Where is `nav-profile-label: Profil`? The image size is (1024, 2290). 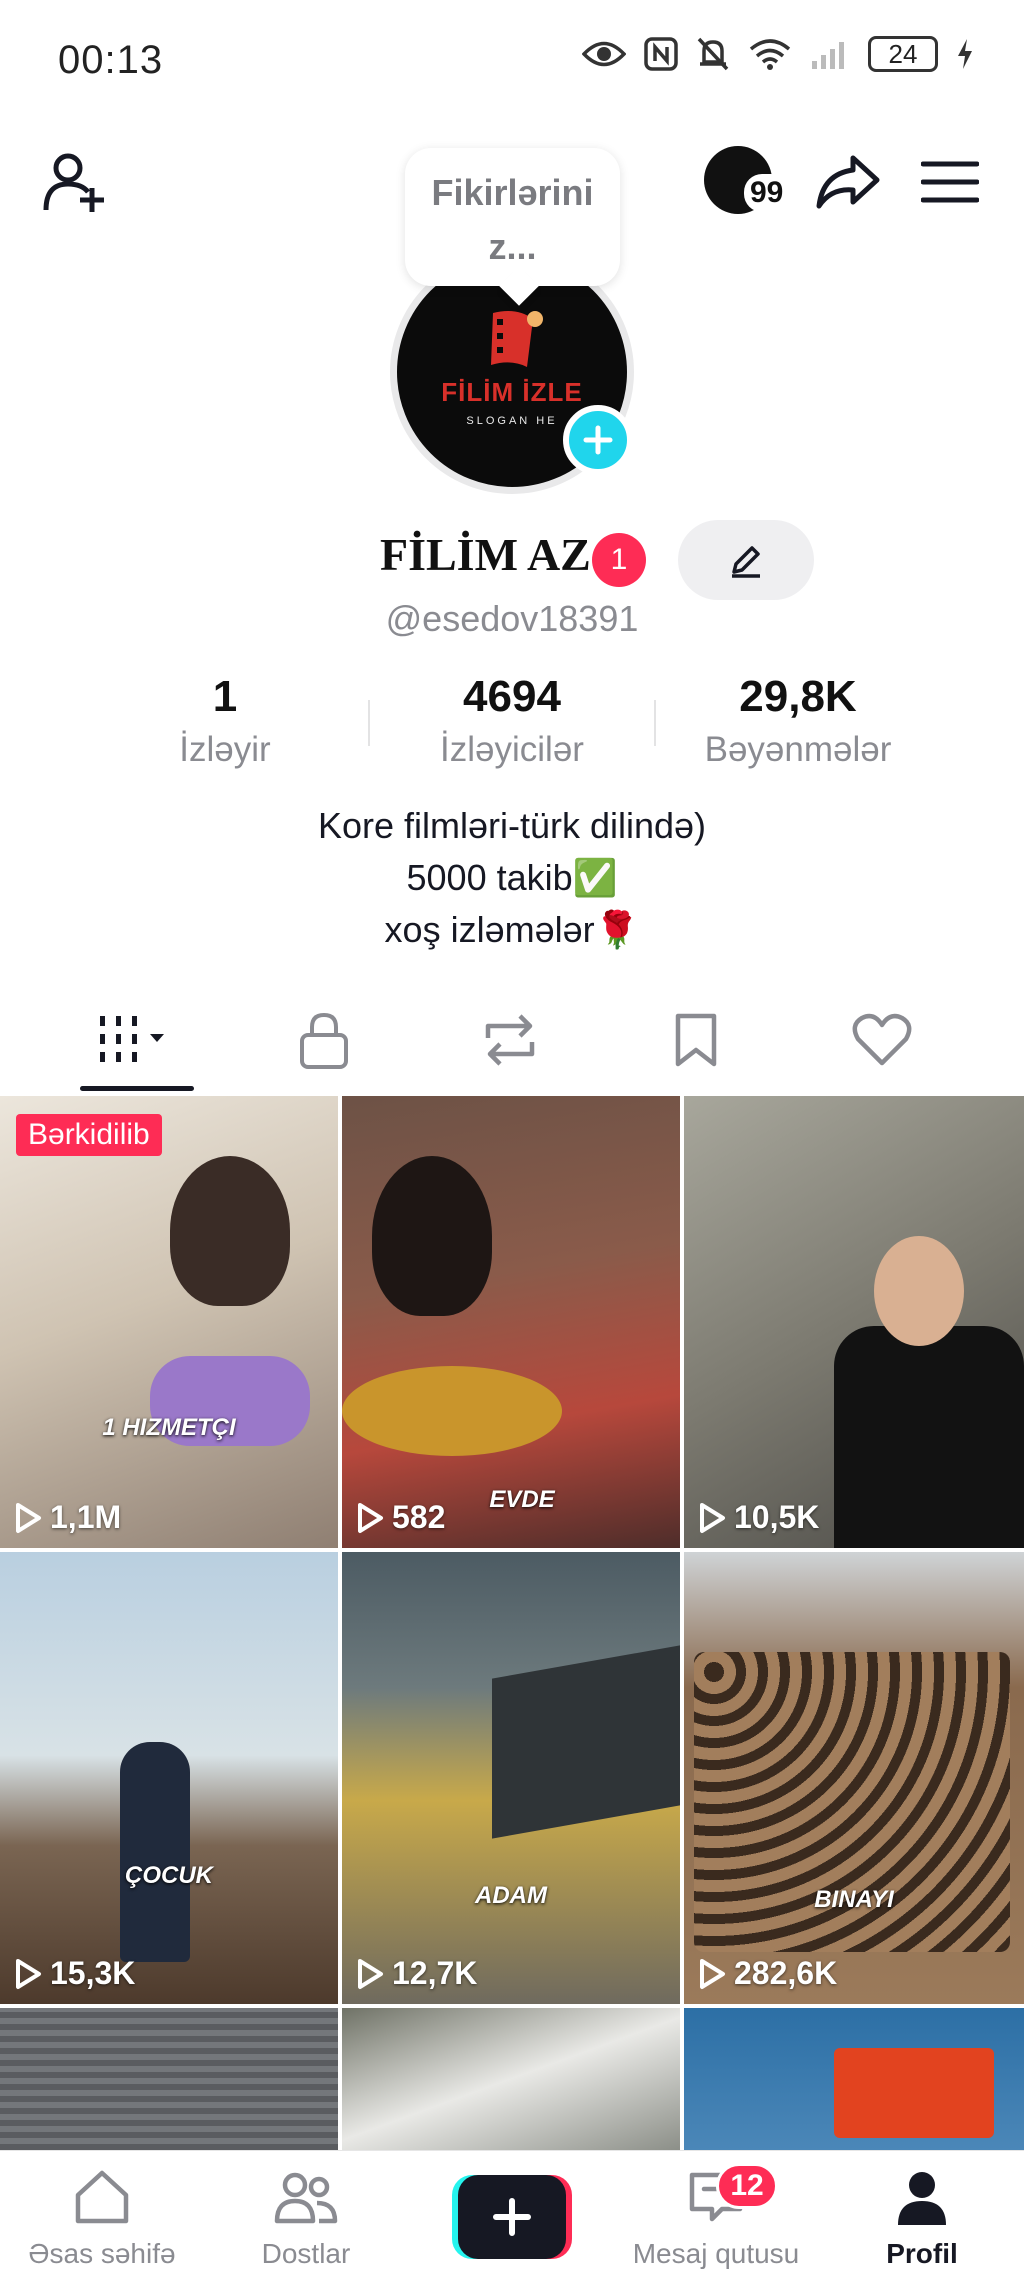 nav-profile-label: Profil is located at coordinates (922, 2253).